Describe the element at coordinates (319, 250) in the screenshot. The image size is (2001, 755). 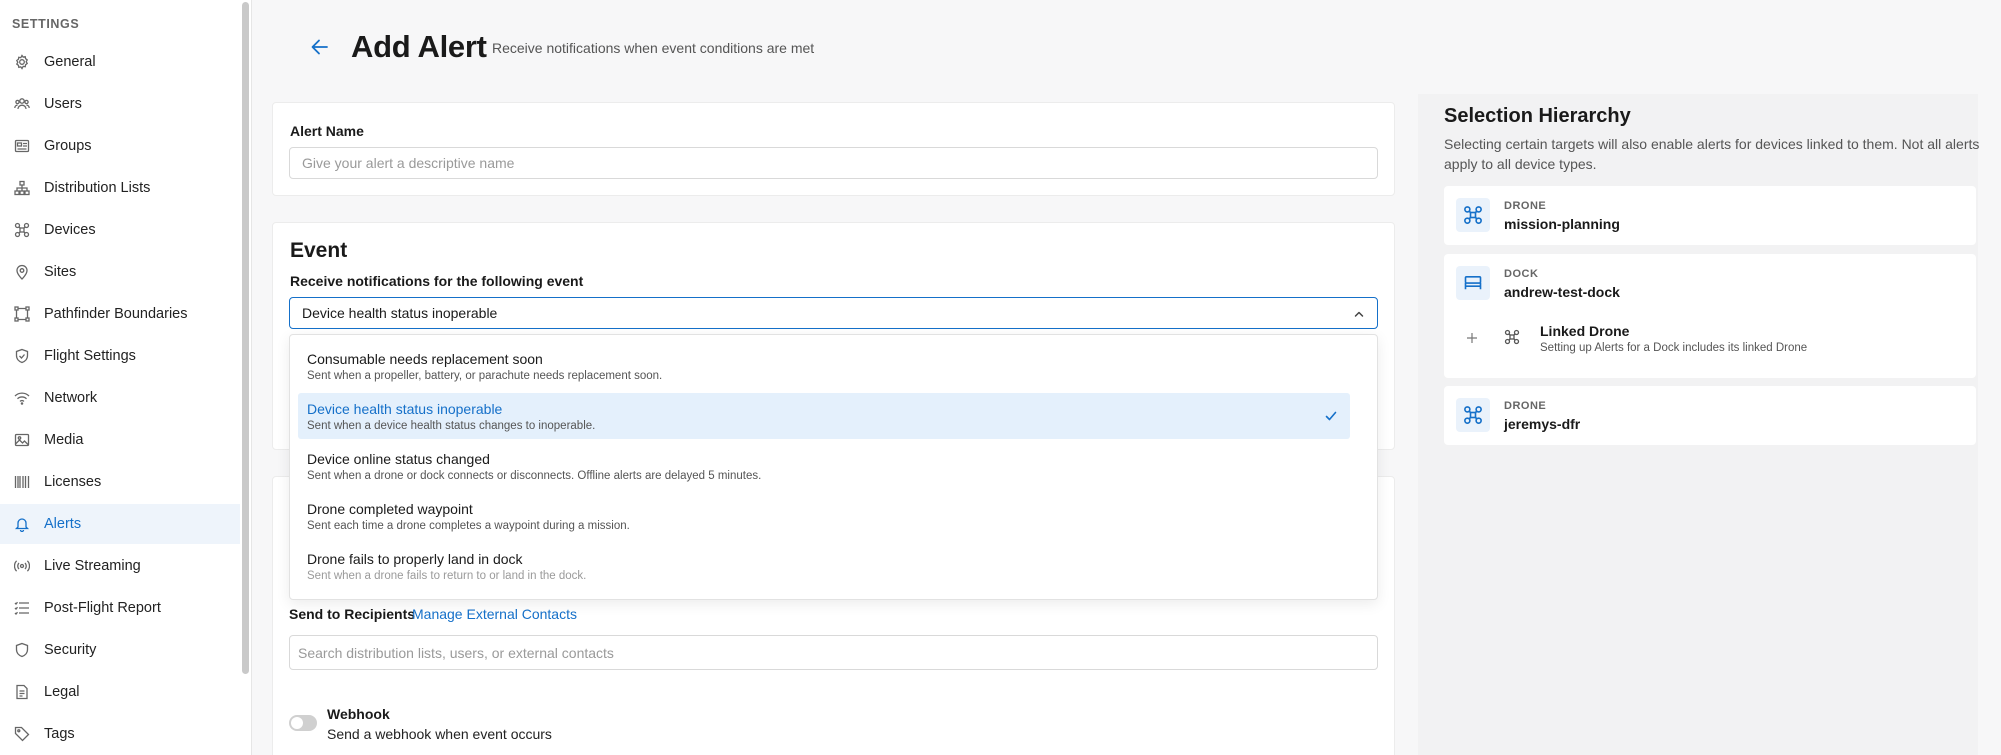
I see `event-section-title: Event` at that location.